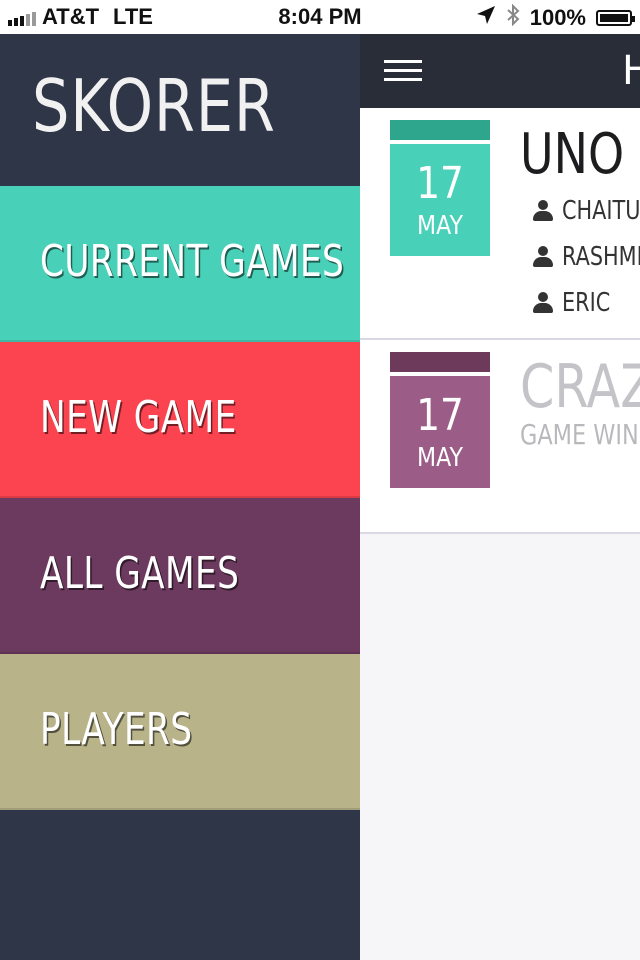  What do you see at coordinates (580, 434) in the screenshot?
I see `game-subtitle: GAME WINN` at bounding box center [580, 434].